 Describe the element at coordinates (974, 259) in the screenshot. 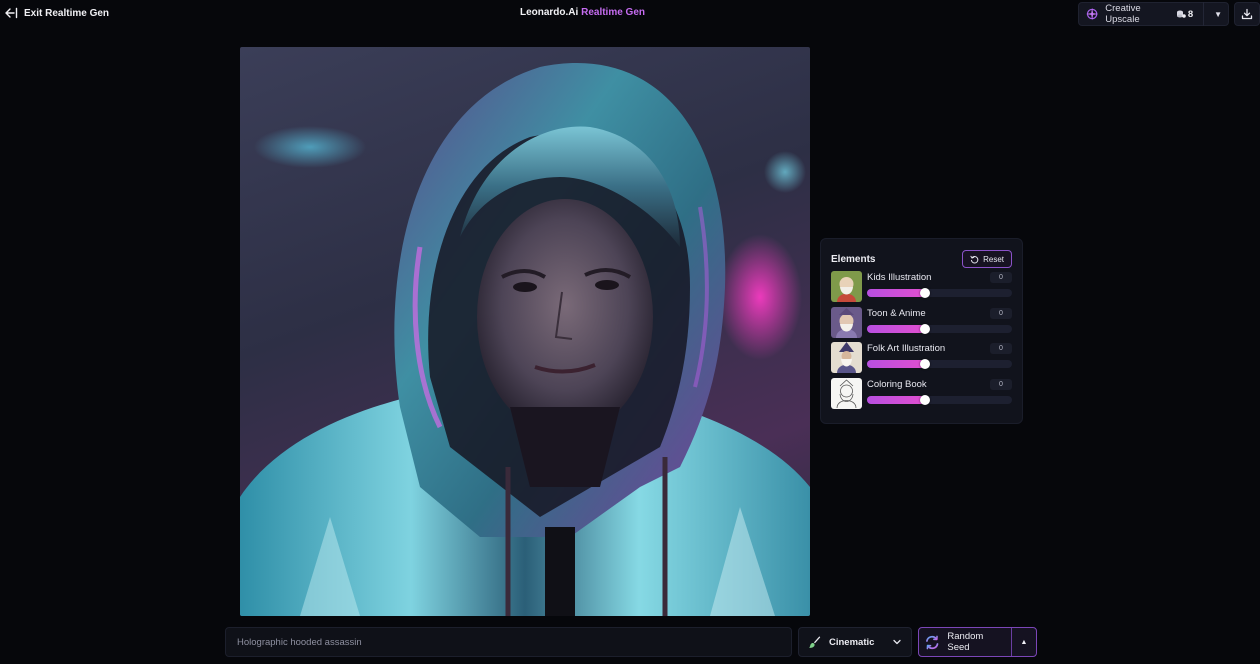

I see `reset-icon` at that location.